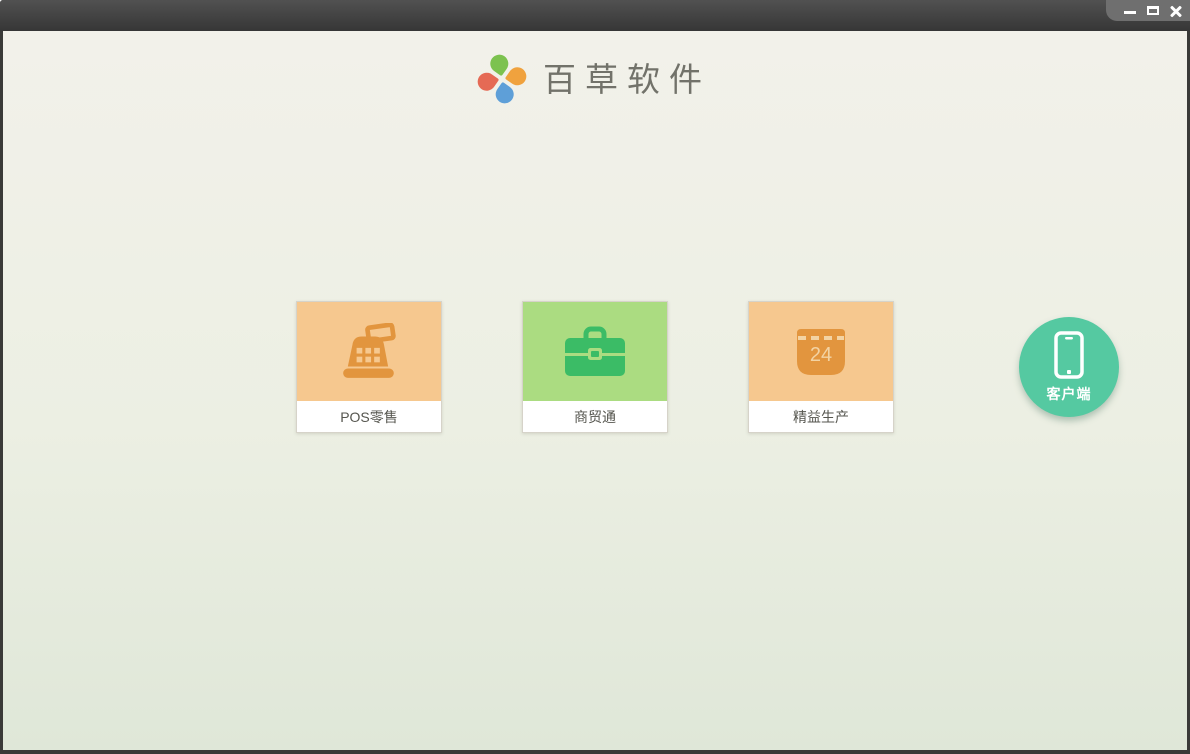 The height and width of the screenshot is (754, 1190). I want to click on trade-tile, so click(595, 351).